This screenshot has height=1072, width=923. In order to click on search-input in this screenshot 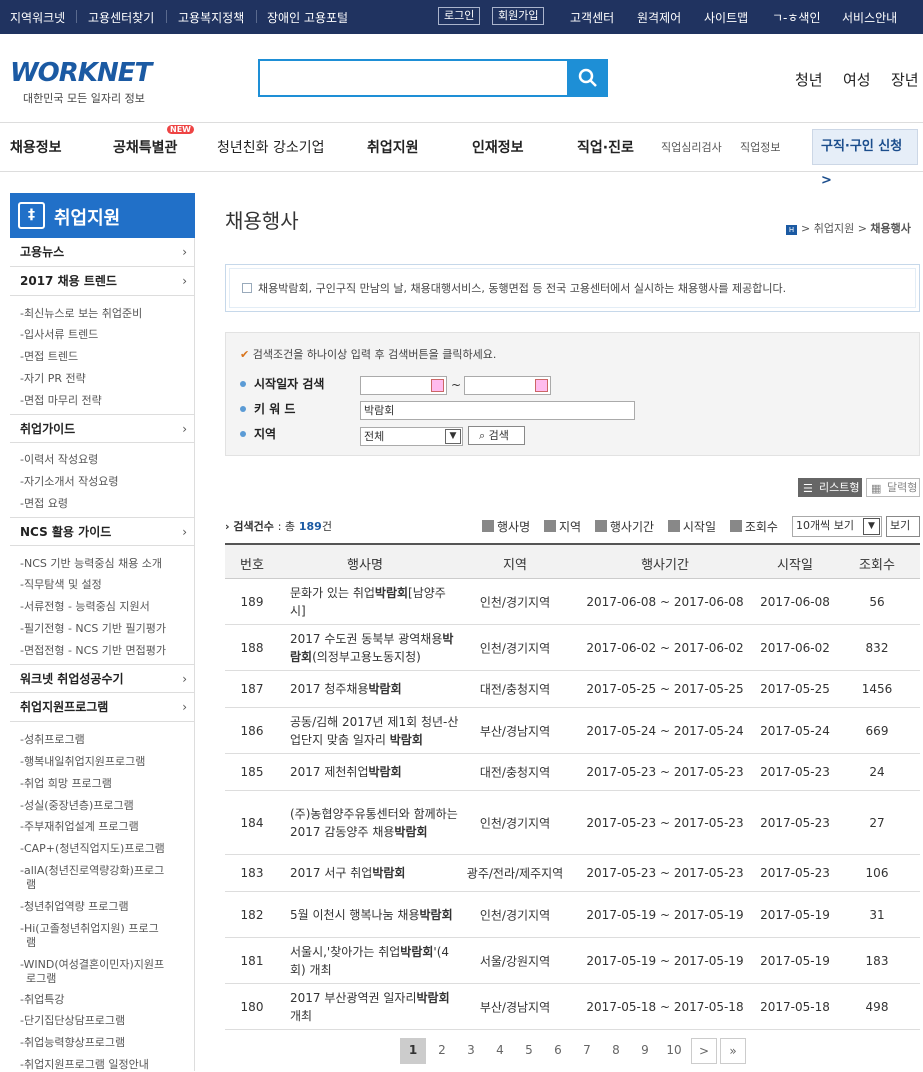, I will do `click(413, 78)`.